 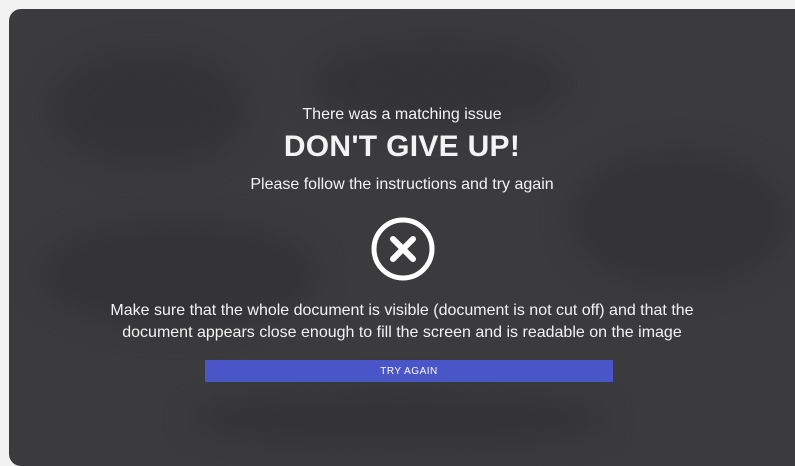 What do you see at coordinates (409, 371) in the screenshot?
I see `try-again-button: TRY AGAIN` at bounding box center [409, 371].